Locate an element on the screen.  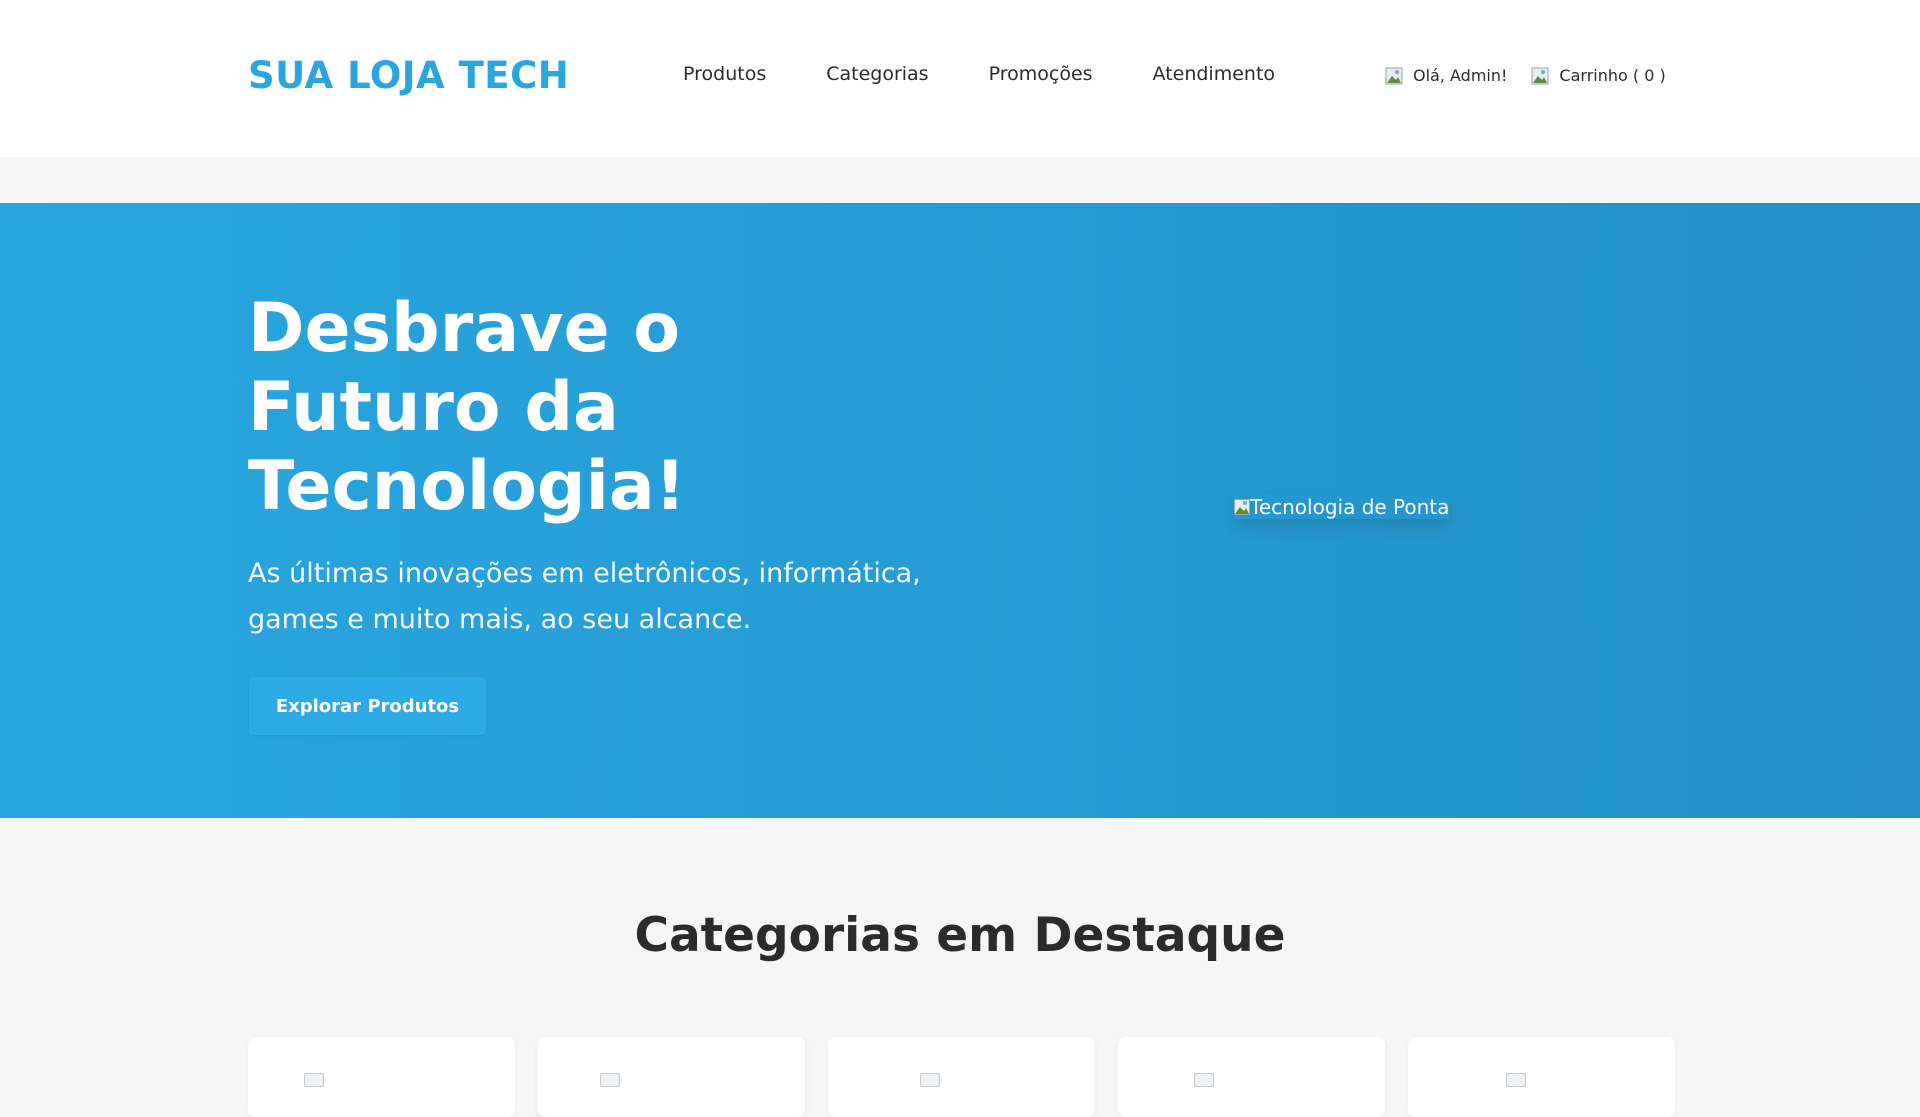
nav-link-promocoes: Promoções is located at coordinates (1041, 74).